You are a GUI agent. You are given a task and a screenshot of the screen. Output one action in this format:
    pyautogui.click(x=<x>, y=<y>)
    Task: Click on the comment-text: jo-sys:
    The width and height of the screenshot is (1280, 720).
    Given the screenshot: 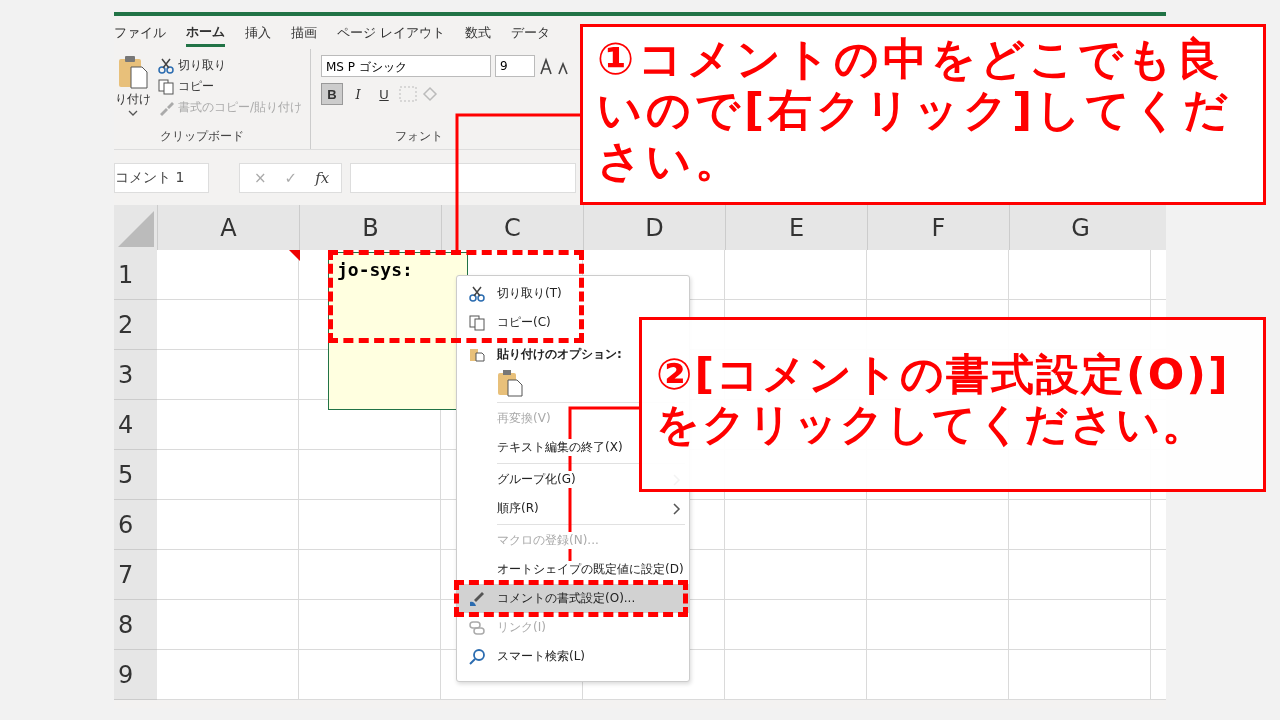 What is the action you would take?
    pyautogui.click(x=375, y=269)
    